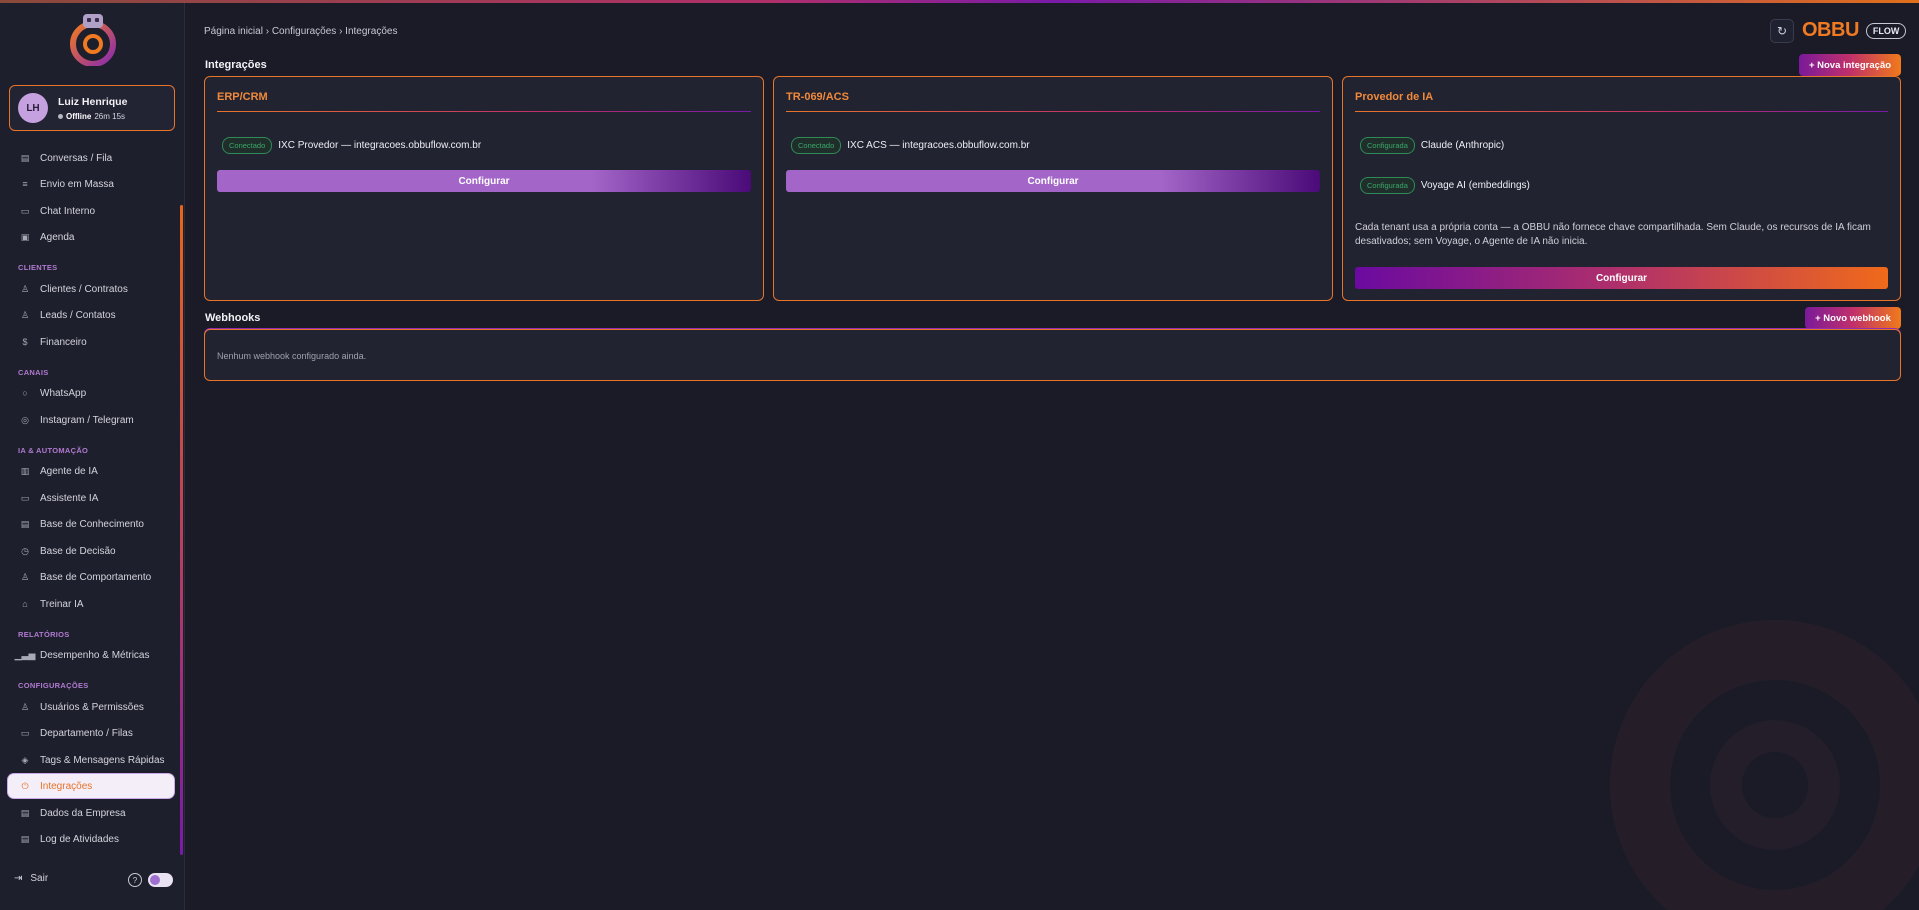 The width and height of the screenshot is (1919, 910). I want to click on webhooks-title: Webhooks, so click(233, 318).